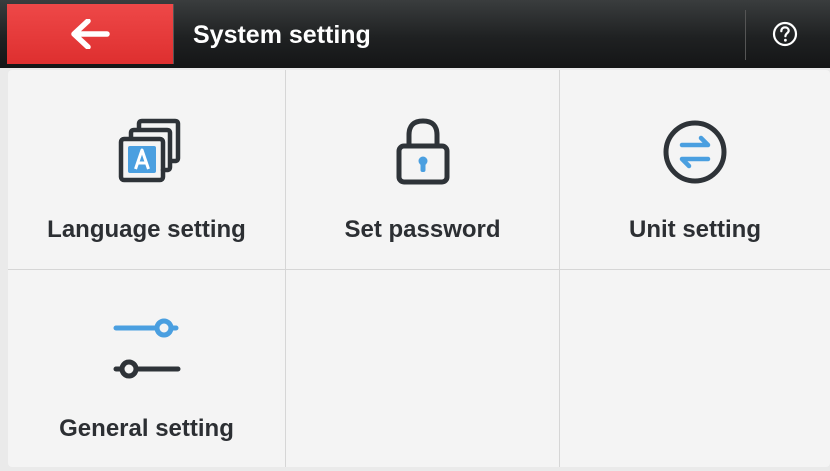 This screenshot has width=830, height=471. What do you see at coordinates (146, 428) in the screenshot?
I see `general-setting-label: General setting` at bounding box center [146, 428].